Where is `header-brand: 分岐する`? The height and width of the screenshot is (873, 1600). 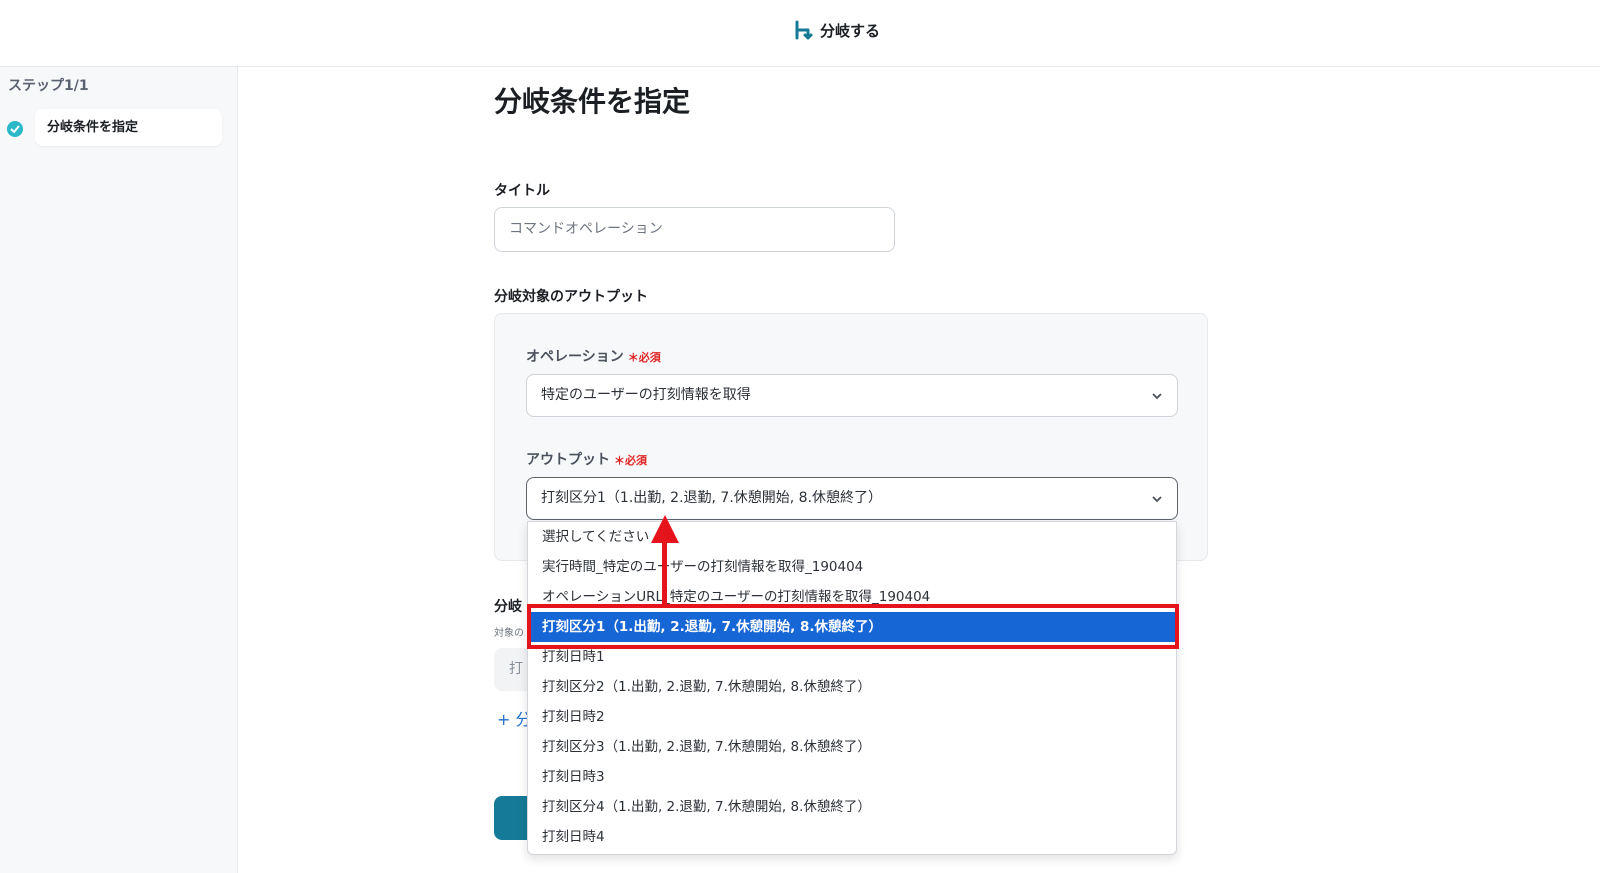
header-brand: 分岐する is located at coordinates (836, 30).